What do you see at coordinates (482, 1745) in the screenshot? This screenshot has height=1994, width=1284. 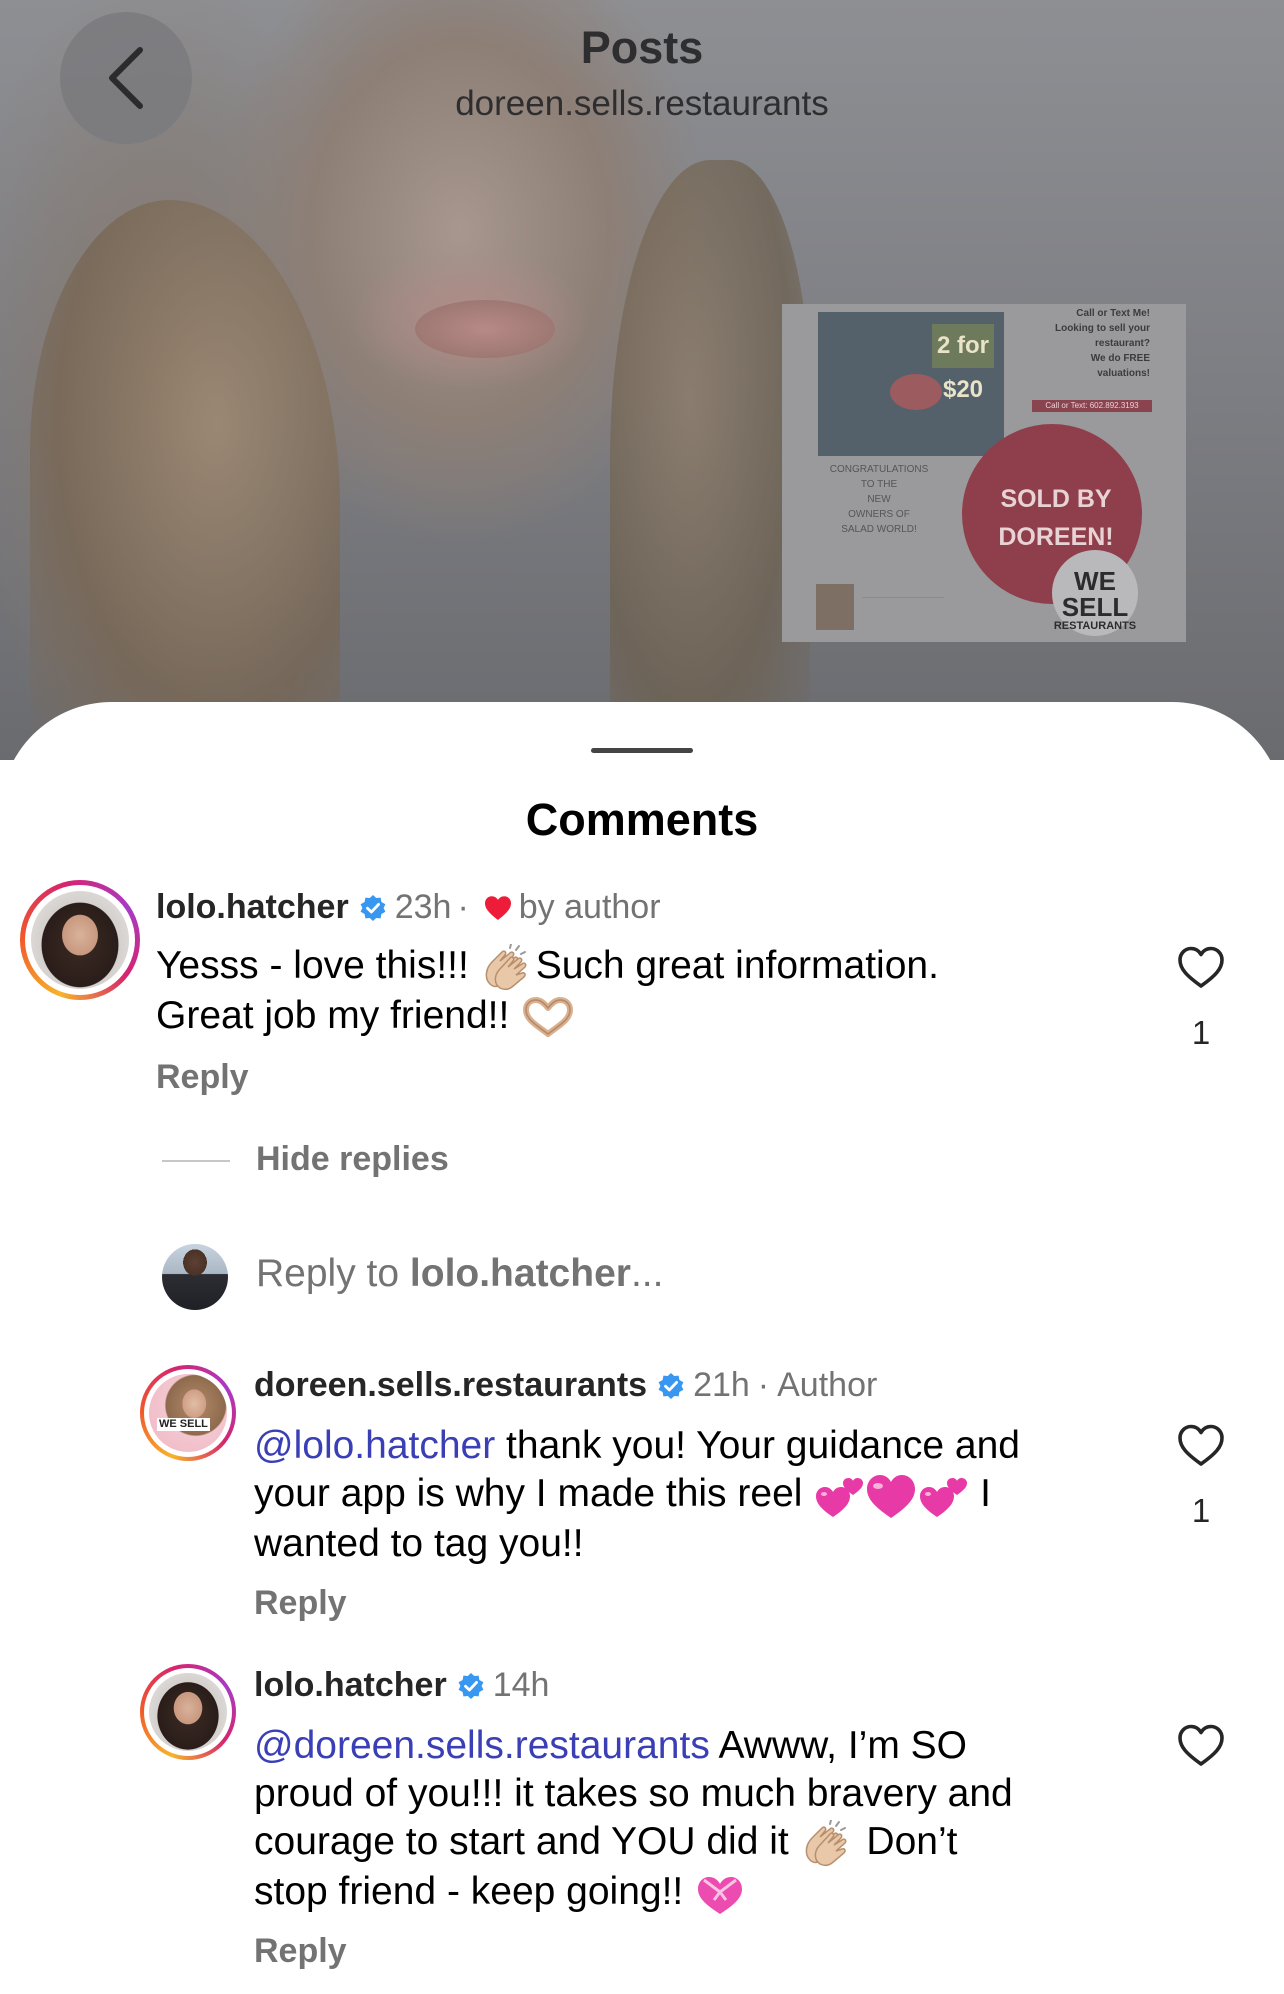 I see `mention-link: @doreen.sells.restaurants` at bounding box center [482, 1745].